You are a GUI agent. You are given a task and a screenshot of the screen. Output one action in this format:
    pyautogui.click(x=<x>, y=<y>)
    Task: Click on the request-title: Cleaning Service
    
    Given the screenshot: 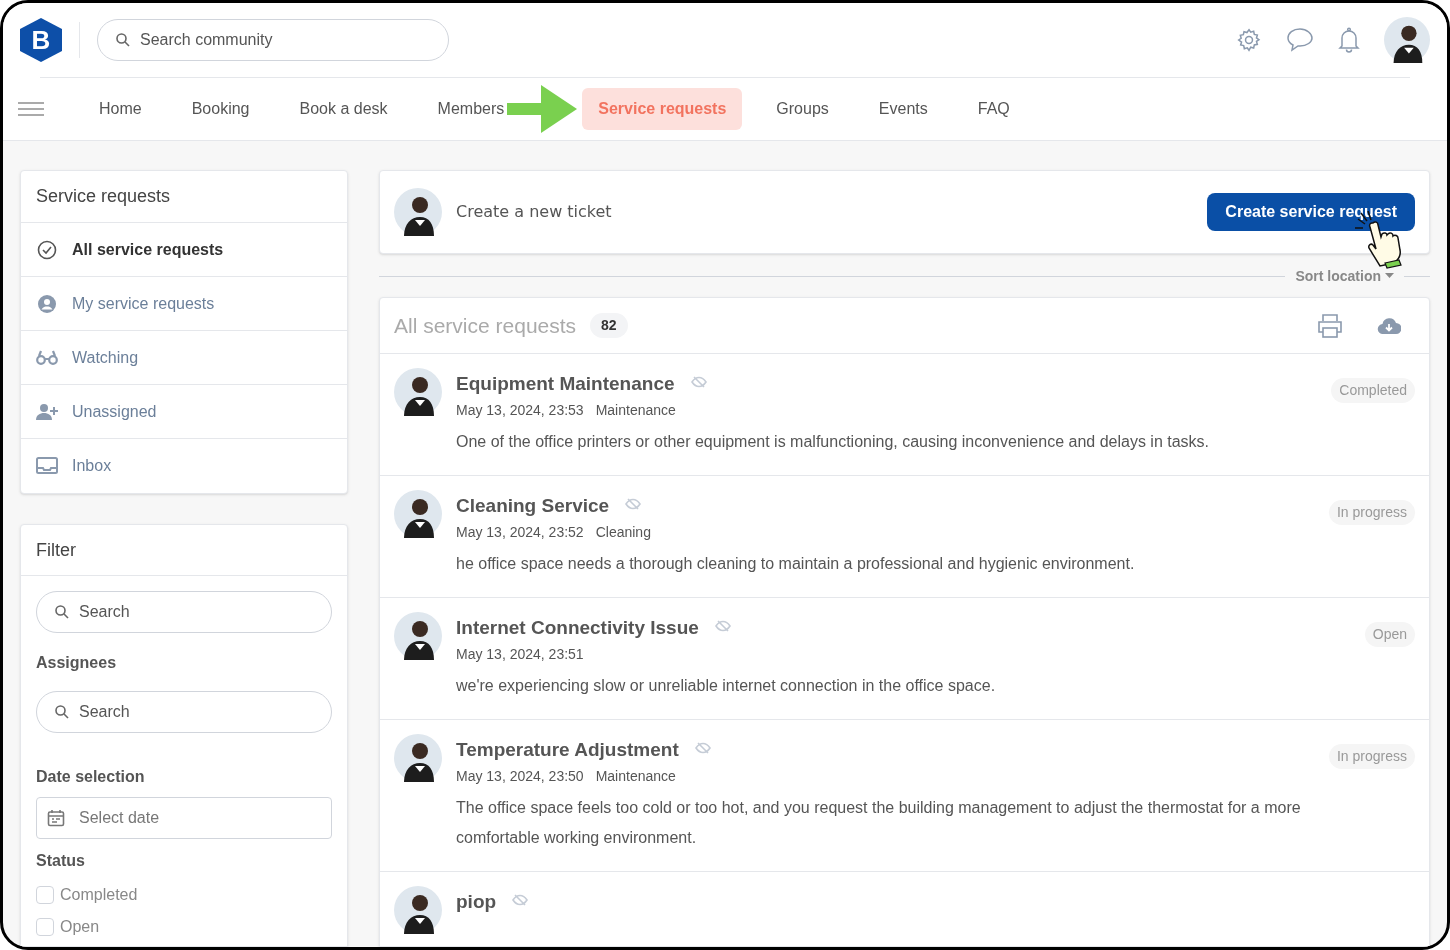 What is the action you would take?
    pyautogui.click(x=533, y=506)
    